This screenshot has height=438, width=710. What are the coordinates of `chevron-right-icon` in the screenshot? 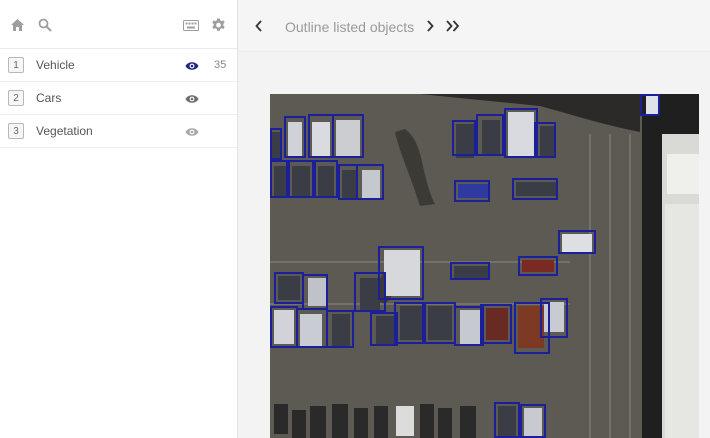 It's located at (430, 26).